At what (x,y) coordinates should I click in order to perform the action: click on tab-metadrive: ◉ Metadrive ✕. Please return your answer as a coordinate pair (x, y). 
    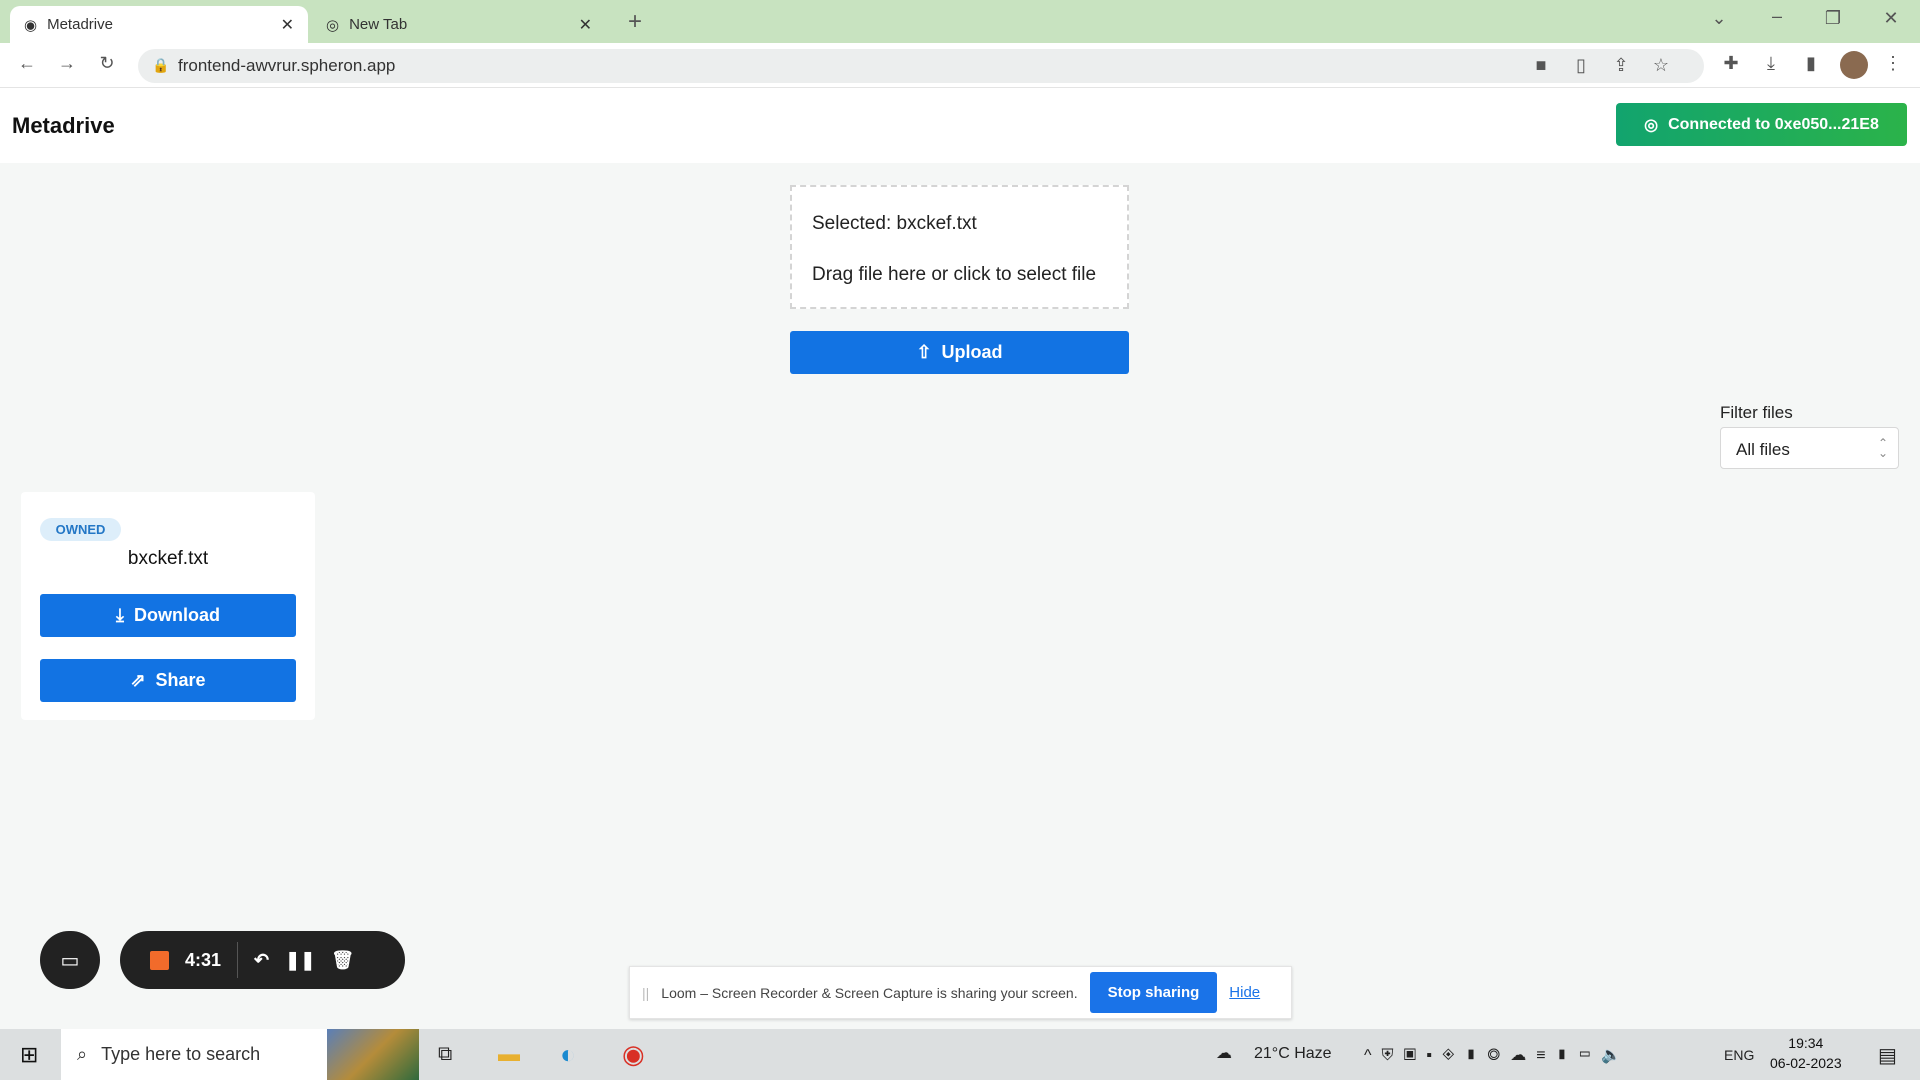
    Looking at the image, I should click on (159, 24).